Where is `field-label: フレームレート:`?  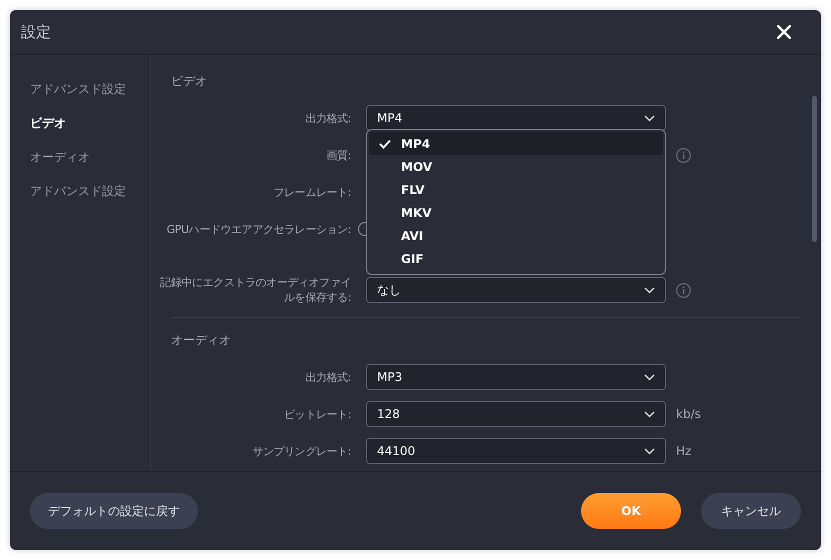
field-label: フレームレート: is located at coordinates (311, 192).